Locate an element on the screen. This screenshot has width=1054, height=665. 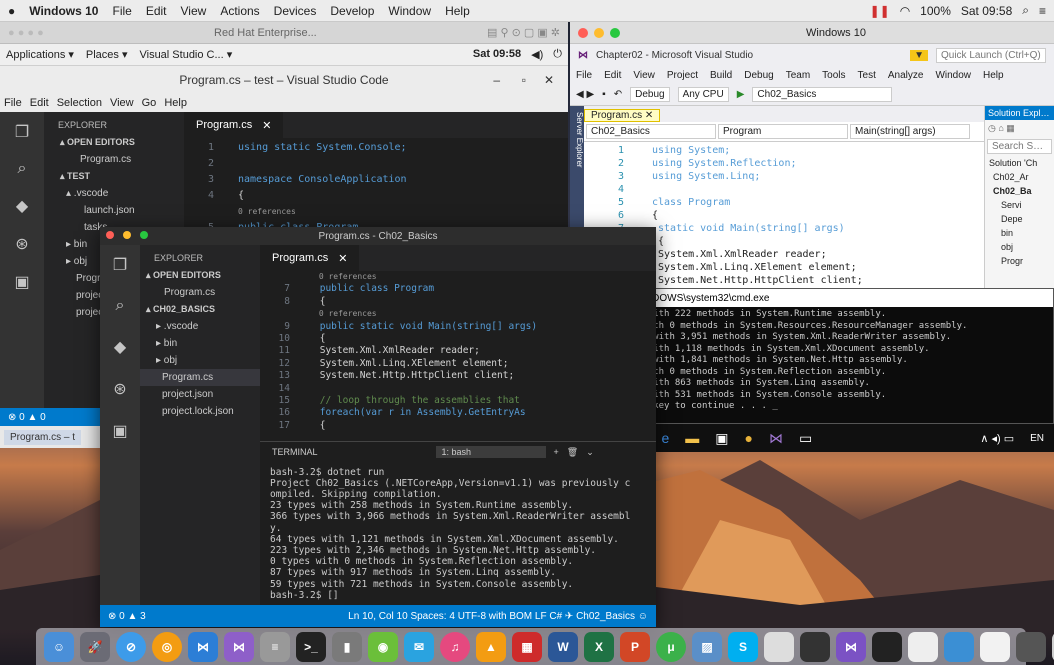
disk-utility-icon: ≡ is located at coordinates (275, 646).